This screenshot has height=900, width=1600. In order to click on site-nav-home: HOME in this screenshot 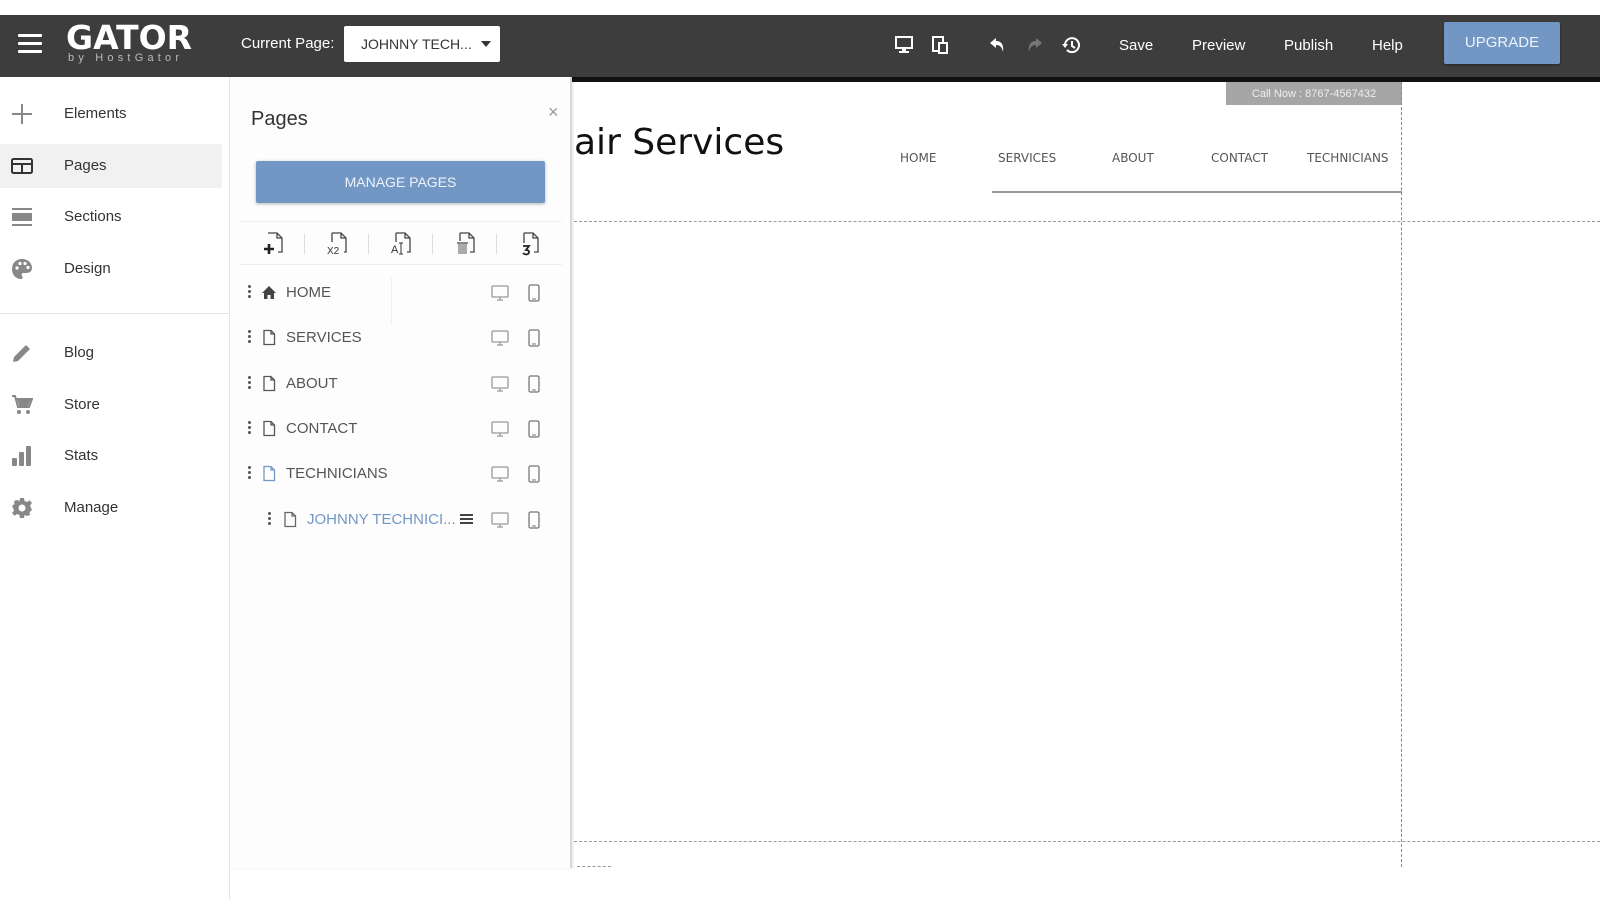, I will do `click(918, 158)`.